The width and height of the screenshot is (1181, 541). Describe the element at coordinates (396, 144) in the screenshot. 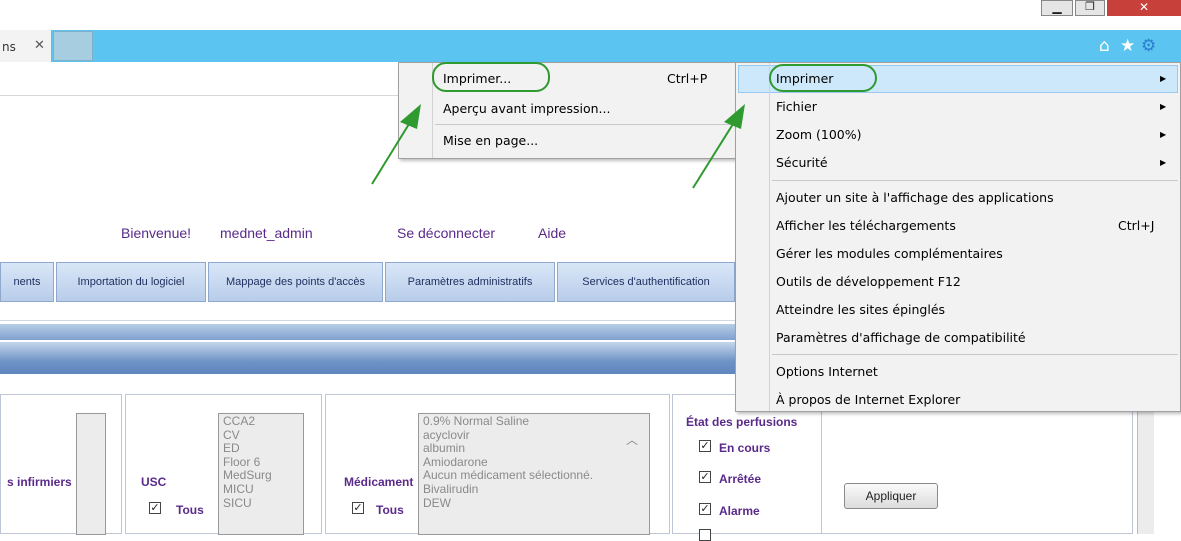

I see `annotation-arrow-left-icon` at that location.